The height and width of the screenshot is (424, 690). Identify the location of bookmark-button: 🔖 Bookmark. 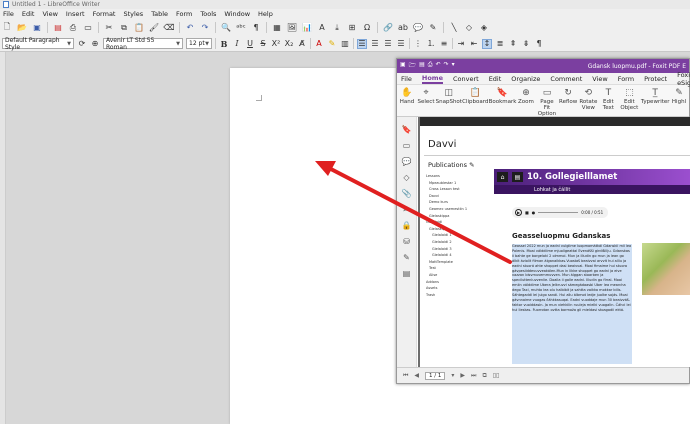
(503, 96).